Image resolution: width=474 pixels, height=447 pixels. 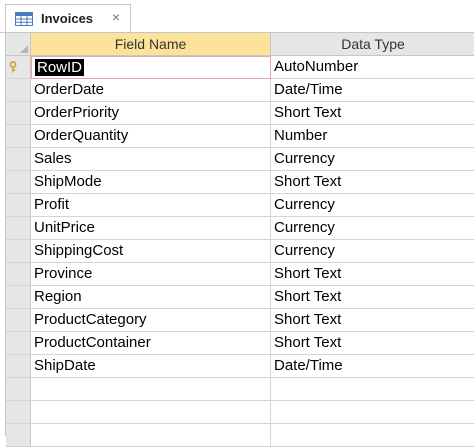 I want to click on field-name-cell: OrderQuantity, so click(x=151, y=136).